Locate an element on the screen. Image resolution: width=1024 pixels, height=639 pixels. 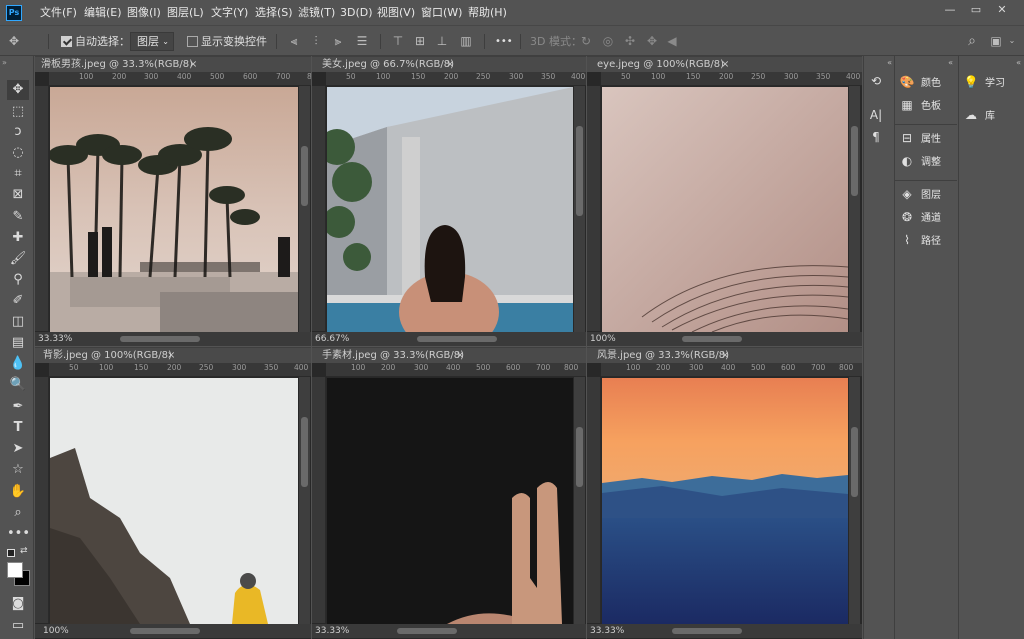
marquee-tool-icon: ⬚ is located at coordinates (18, 112).